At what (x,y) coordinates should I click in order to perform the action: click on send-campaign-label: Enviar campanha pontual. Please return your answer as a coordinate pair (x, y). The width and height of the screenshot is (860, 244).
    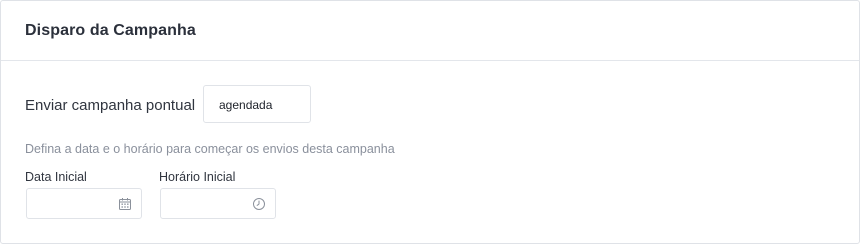
    Looking at the image, I should click on (110, 105).